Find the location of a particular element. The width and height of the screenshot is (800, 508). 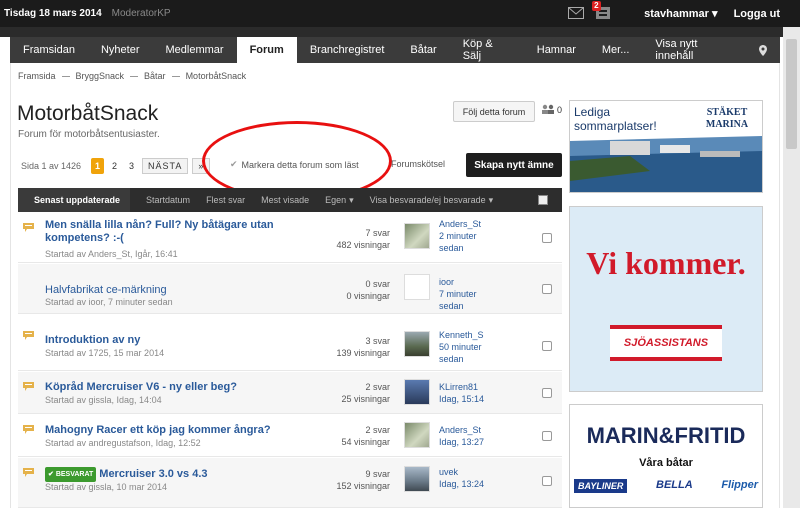

ad-subtitle: Våra båtar is located at coordinates (666, 463).